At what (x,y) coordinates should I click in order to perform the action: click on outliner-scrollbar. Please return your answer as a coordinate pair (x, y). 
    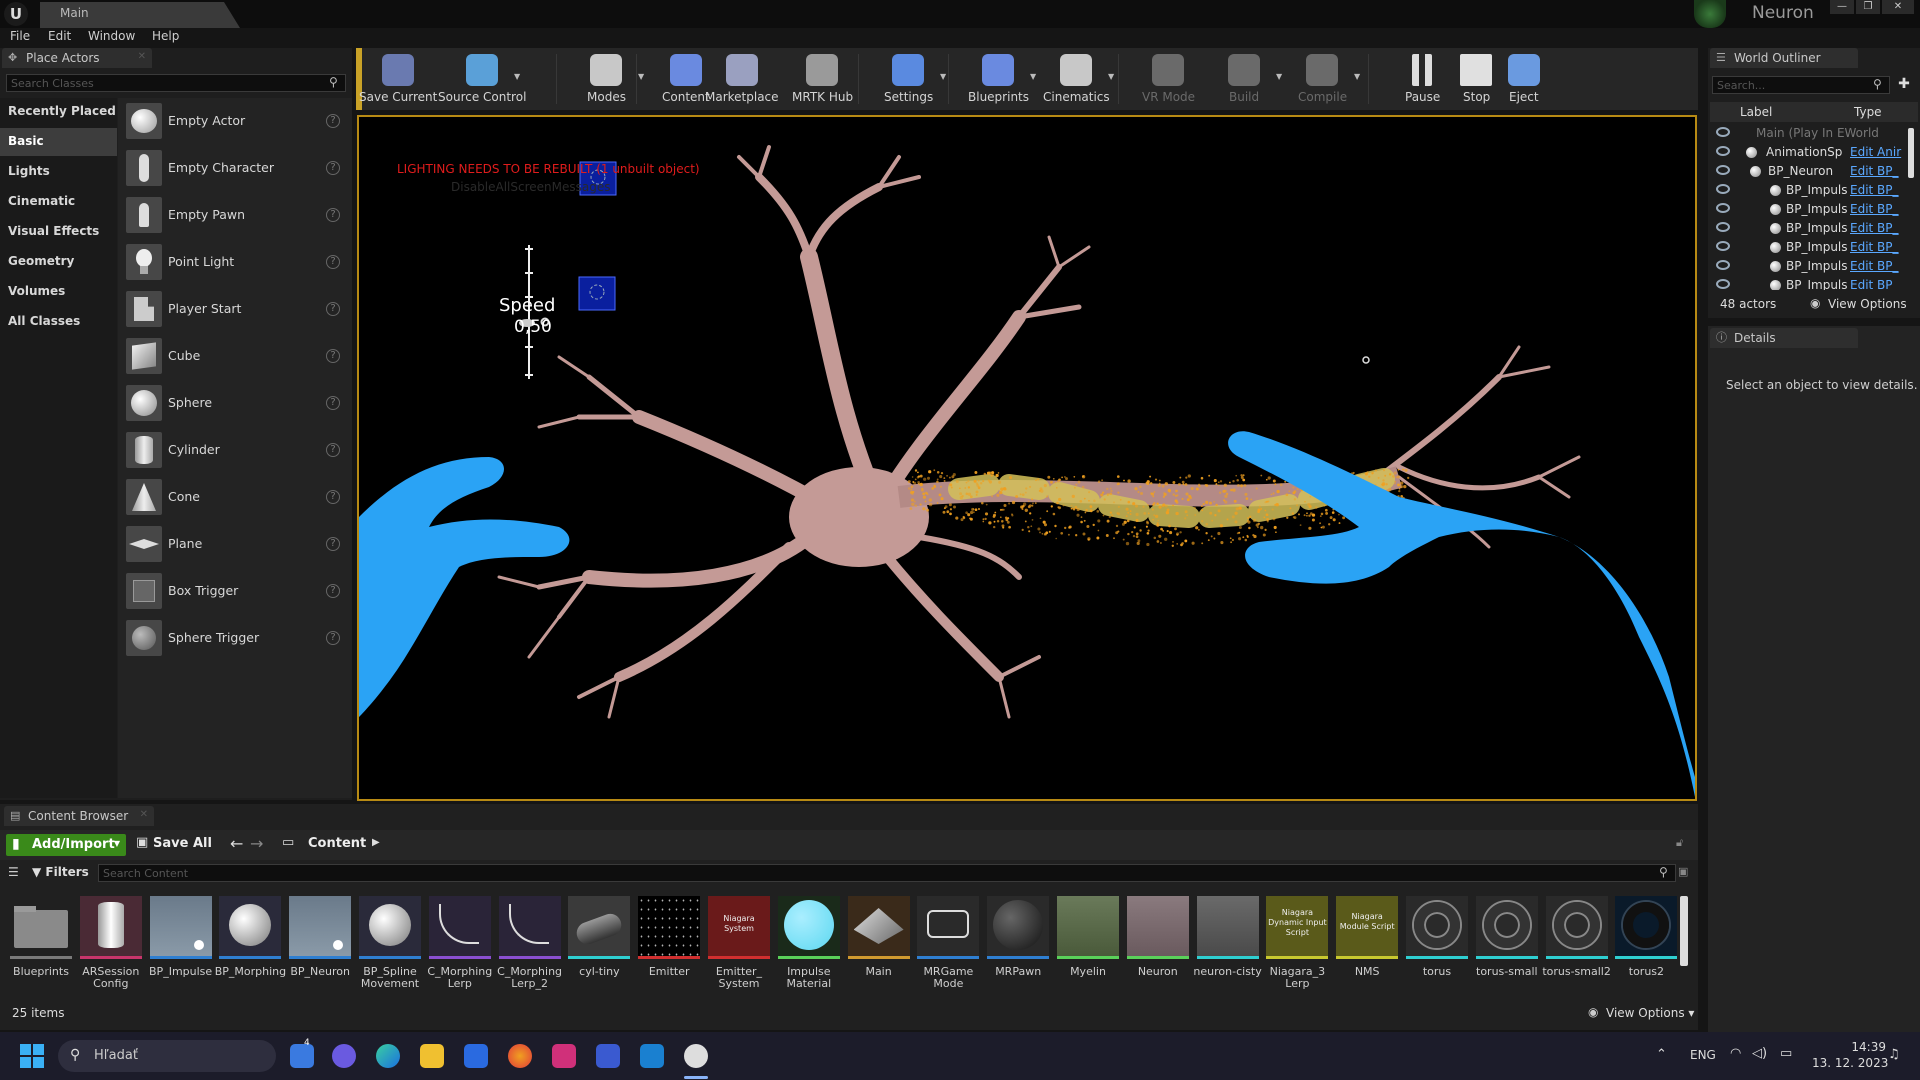
    Looking at the image, I should click on (1911, 153).